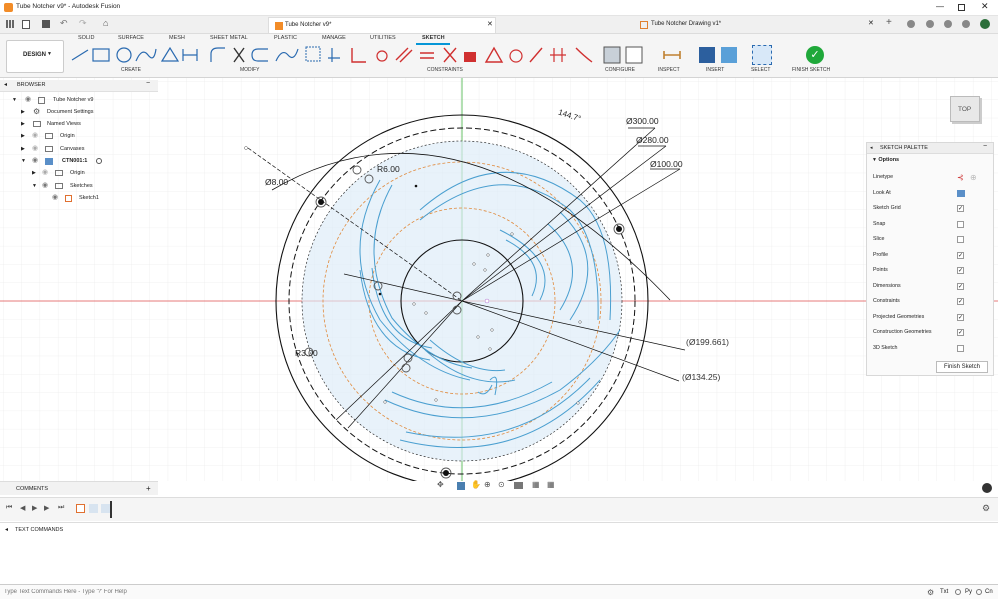 This screenshot has height=601, width=998. What do you see at coordinates (383, 38) in the screenshot?
I see `tab-utilities: UTILITIES` at bounding box center [383, 38].